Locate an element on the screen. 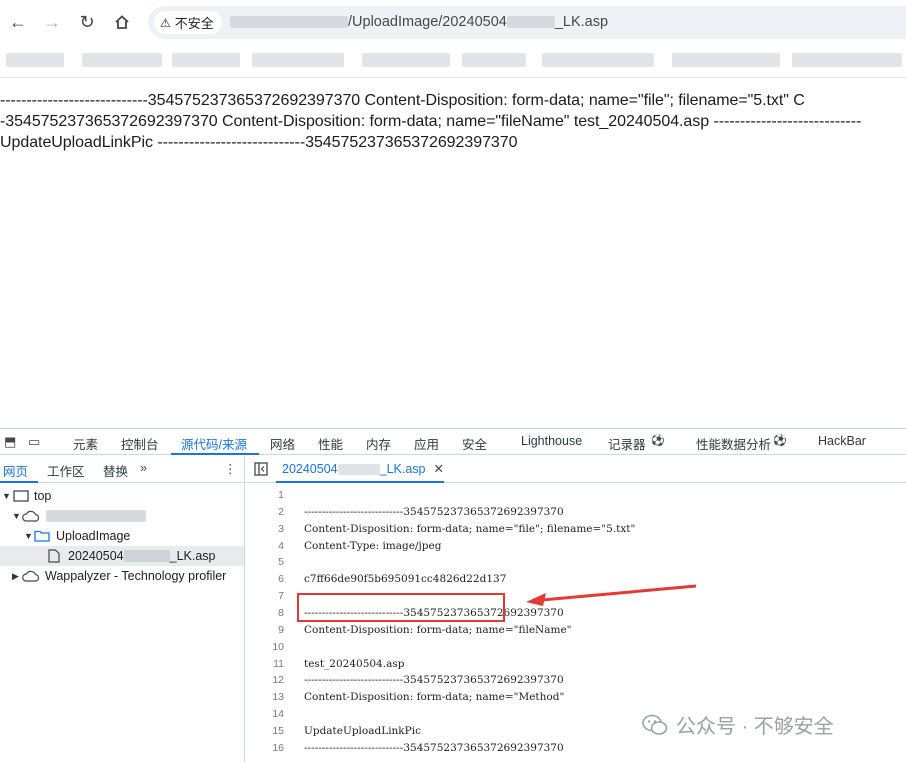 The height and width of the screenshot is (762, 906). close-tab-icon: ✕ is located at coordinates (439, 469).